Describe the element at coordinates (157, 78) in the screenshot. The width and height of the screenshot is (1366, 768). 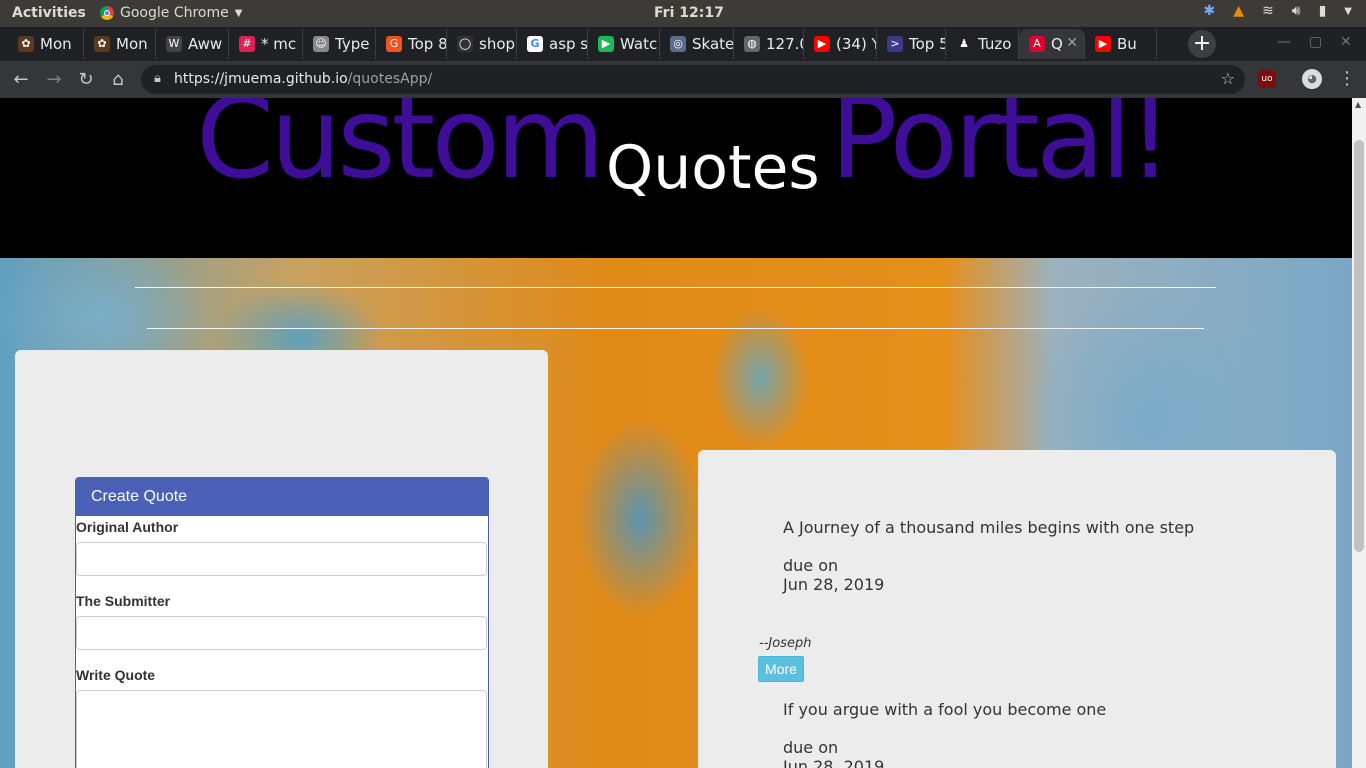
I see `lock-icon: 🔒︎` at that location.